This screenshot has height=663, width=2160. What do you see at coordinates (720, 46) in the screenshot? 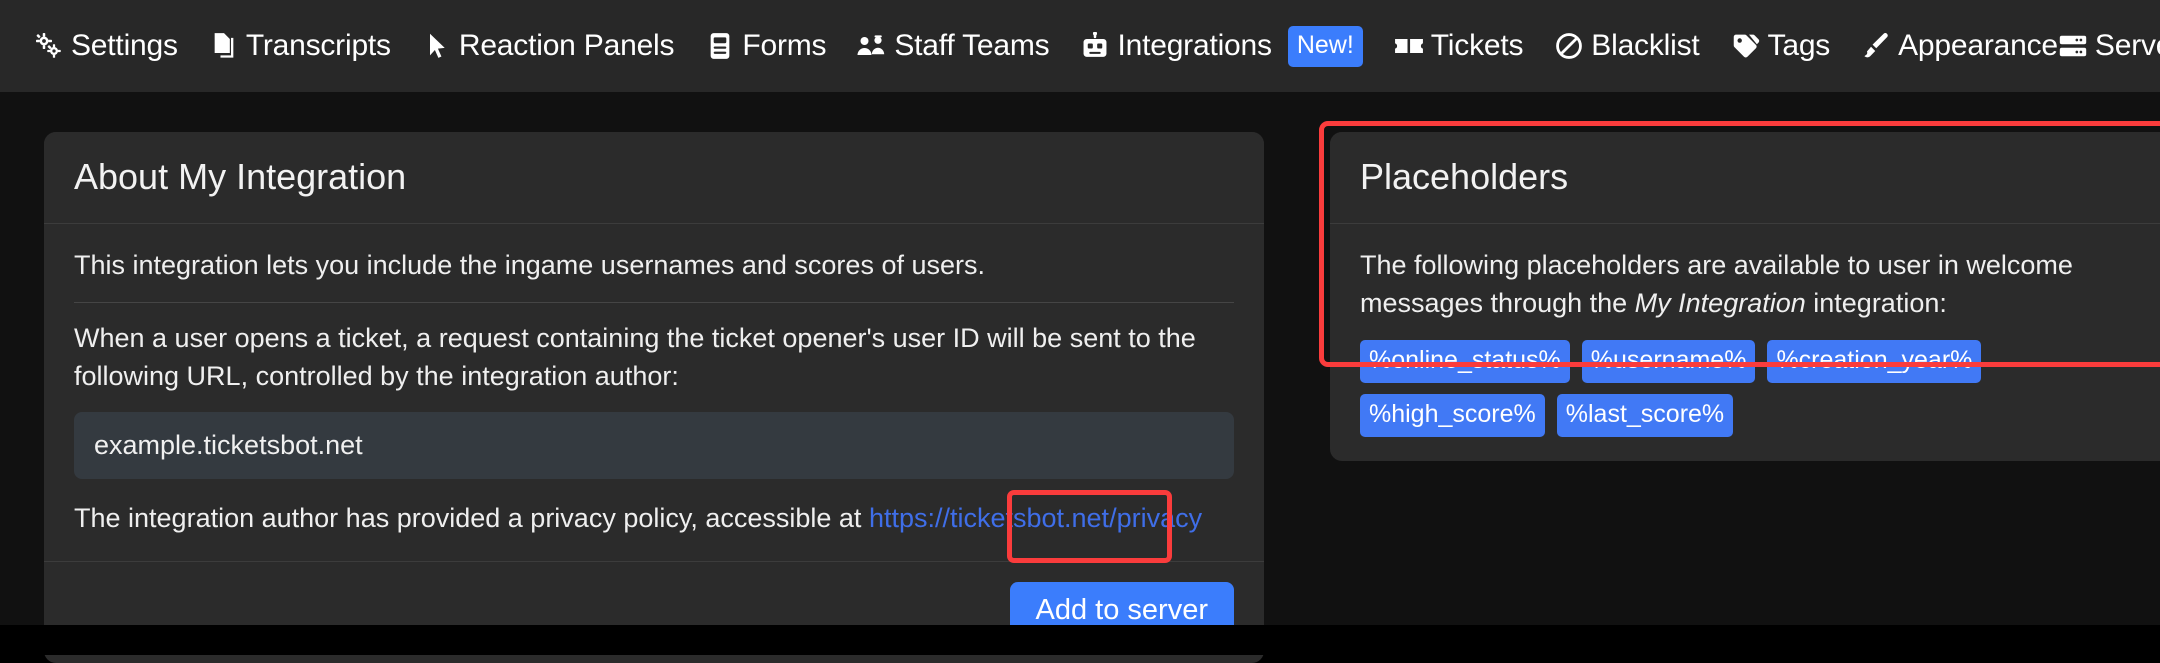
I see `form-icon` at bounding box center [720, 46].